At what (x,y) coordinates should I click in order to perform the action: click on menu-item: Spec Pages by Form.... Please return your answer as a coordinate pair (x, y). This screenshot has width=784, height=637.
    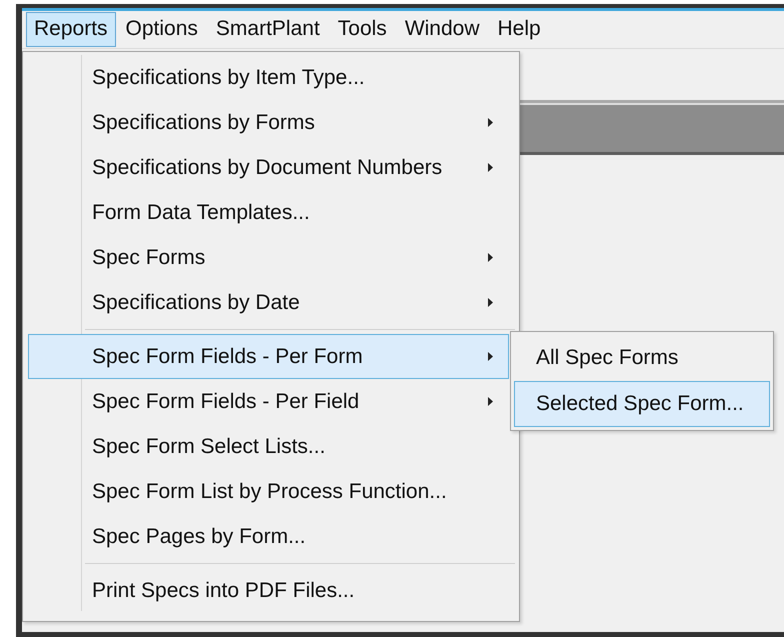
    Looking at the image, I should click on (268, 536).